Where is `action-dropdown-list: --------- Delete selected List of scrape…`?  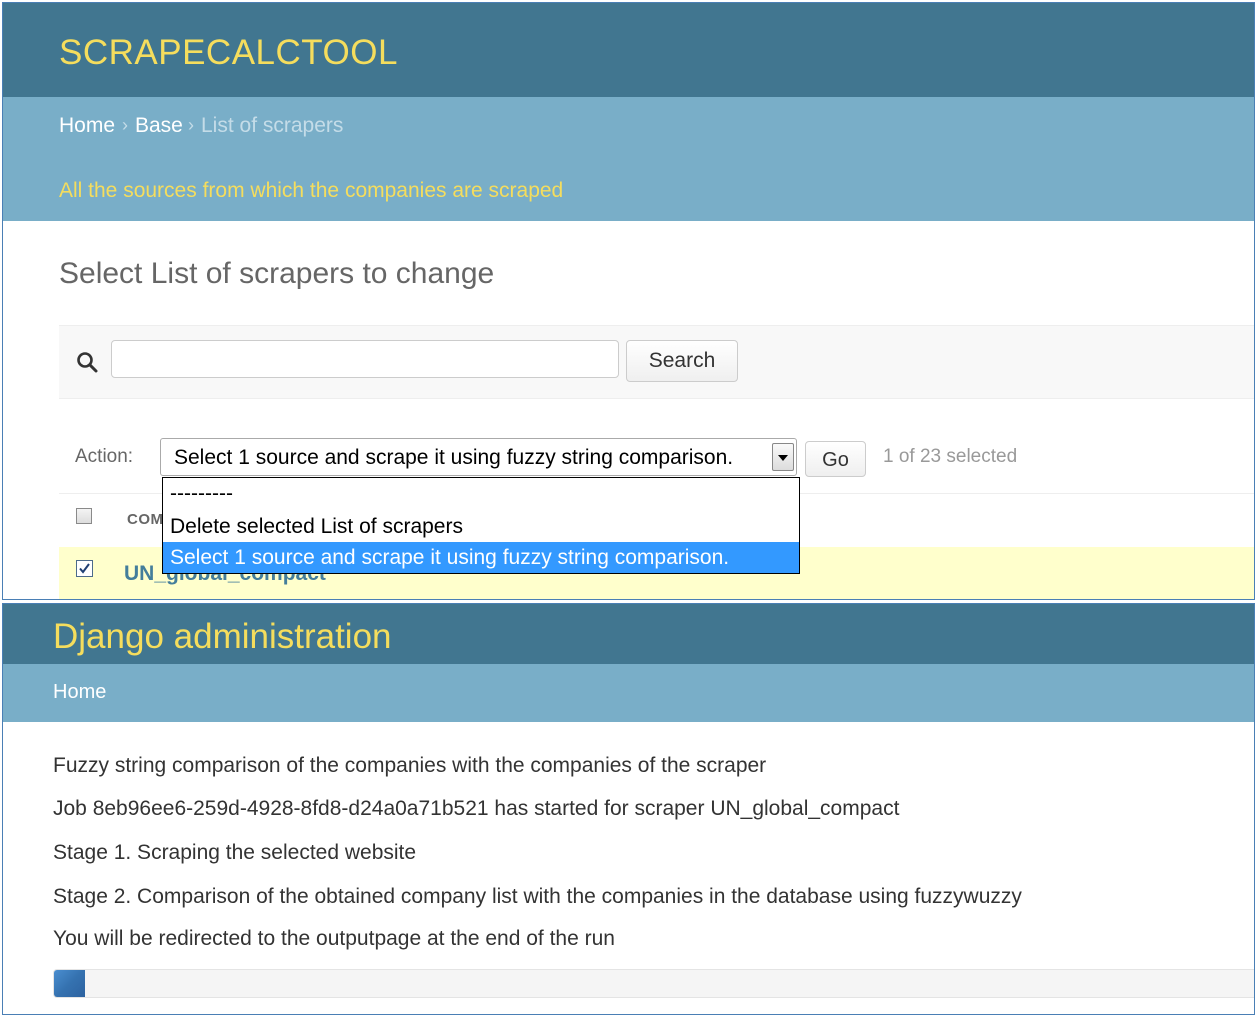
action-dropdown-list: --------- Delete selected List of scrape… is located at coordinates (481, 525).